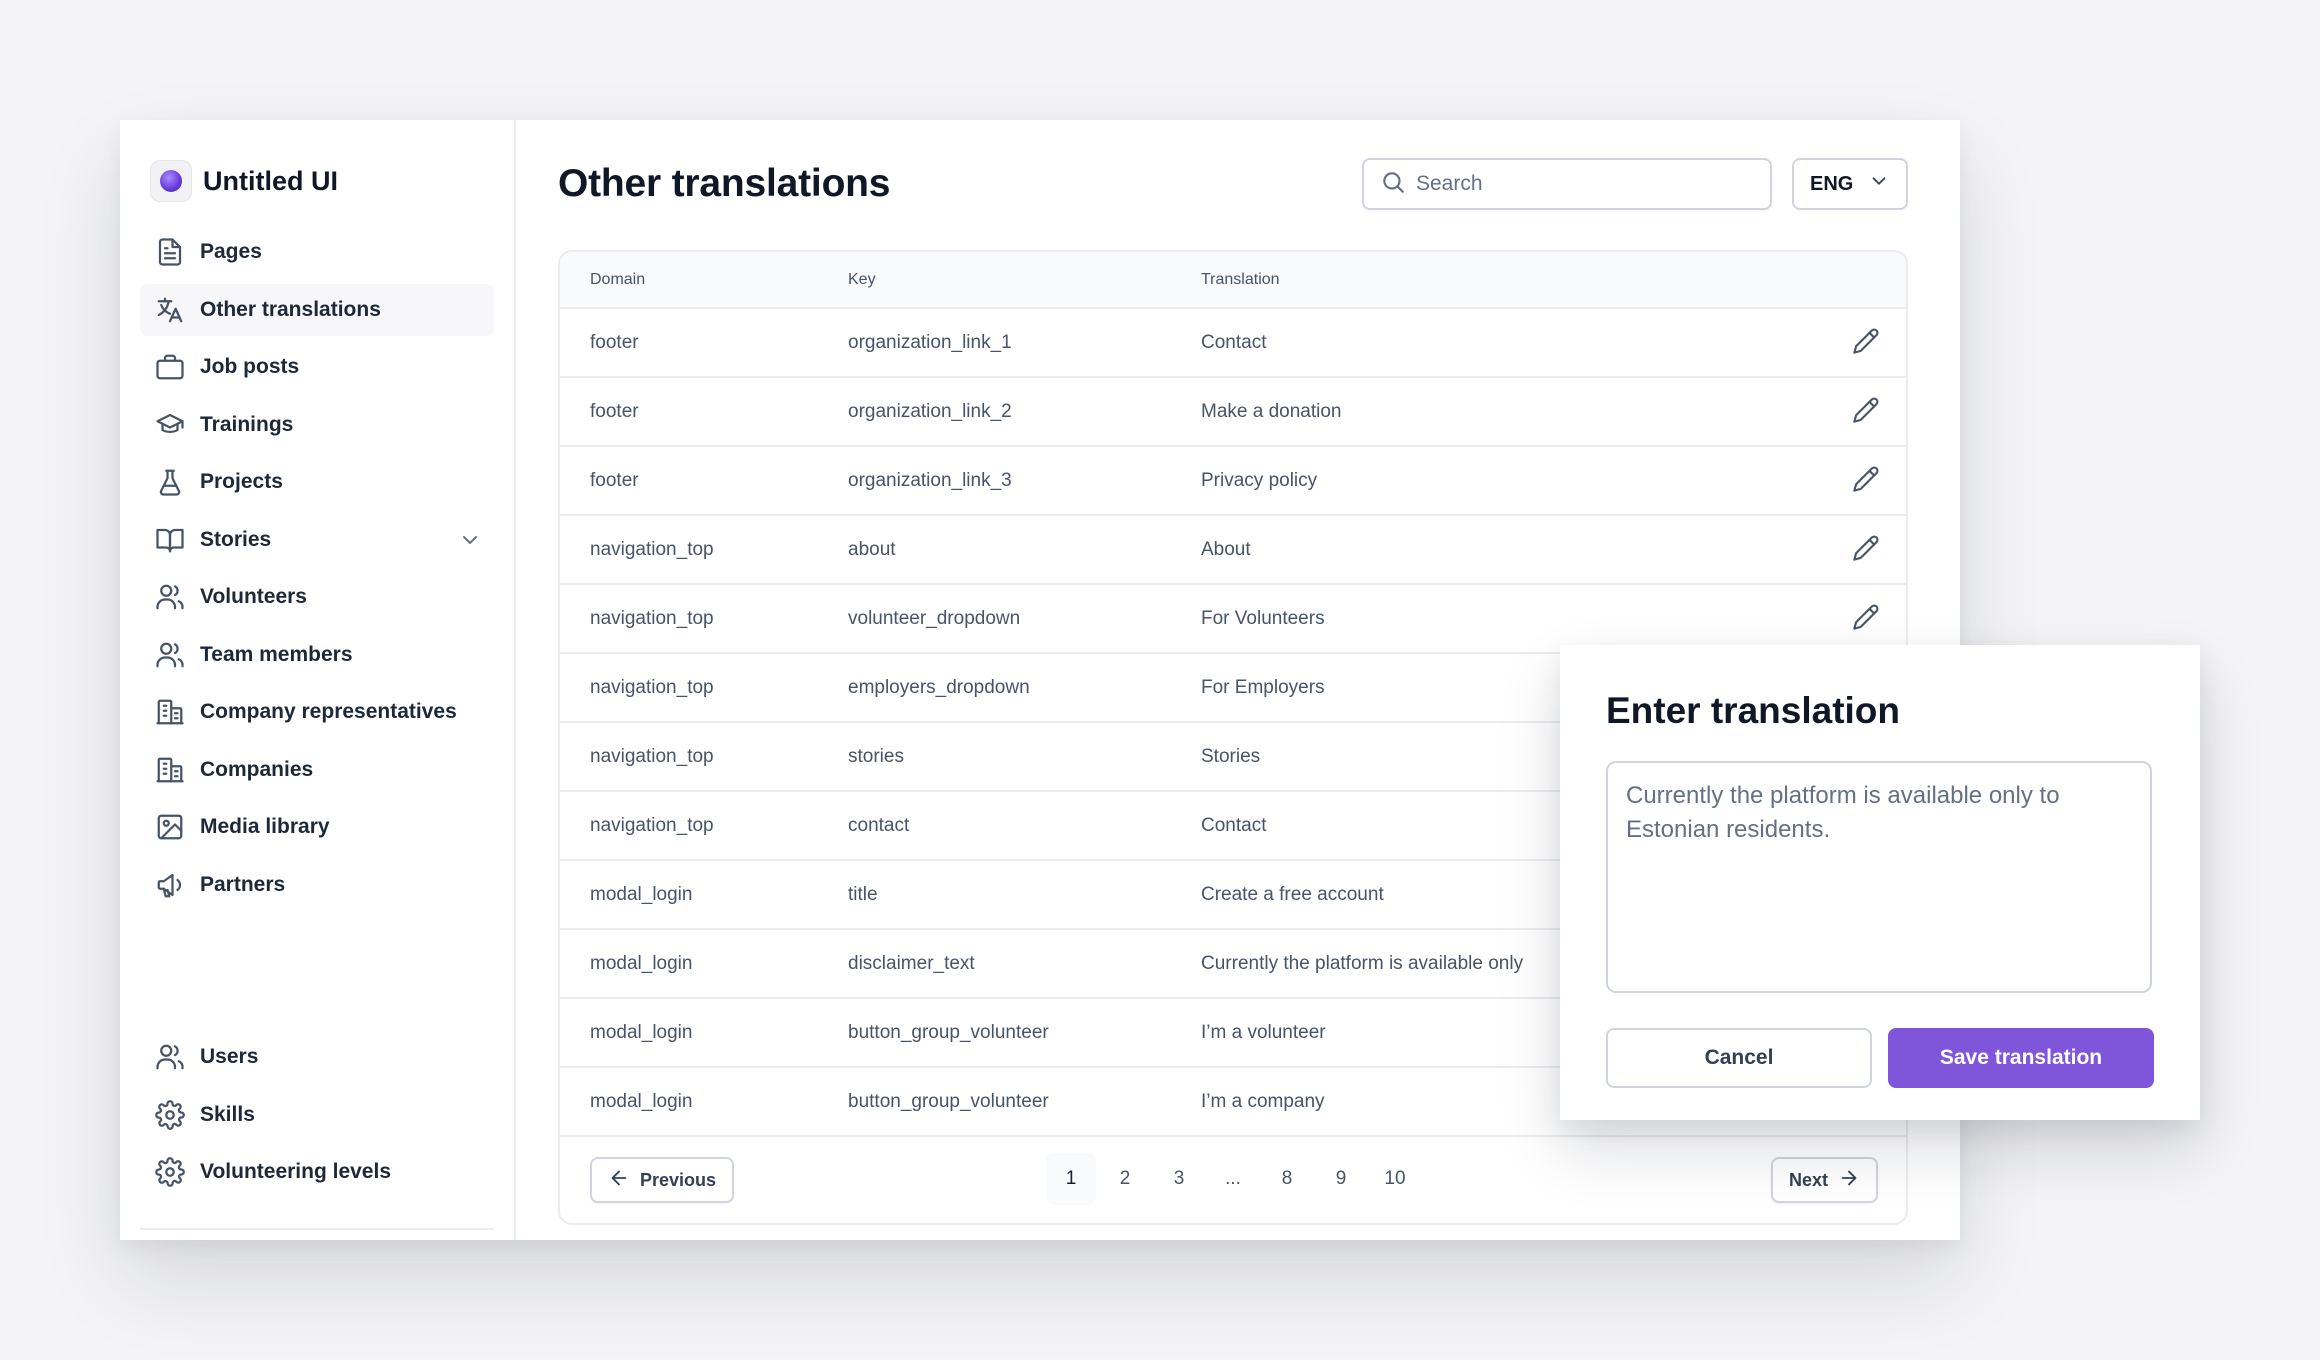 Image resolution: width=2320 pixels, height=1360 pixels. Describe the element at coordinates (1576, 184) in the screenshot. I see `search-input` at that location.